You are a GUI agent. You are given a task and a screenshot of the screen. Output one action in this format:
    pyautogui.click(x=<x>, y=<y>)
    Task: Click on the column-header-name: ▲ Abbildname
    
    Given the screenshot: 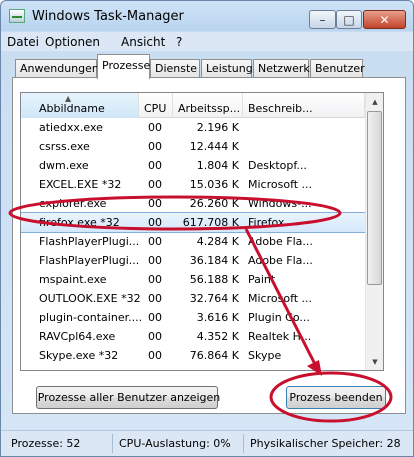 What is the action you would take?
    pyautogui.click(x=80, y=105)
    